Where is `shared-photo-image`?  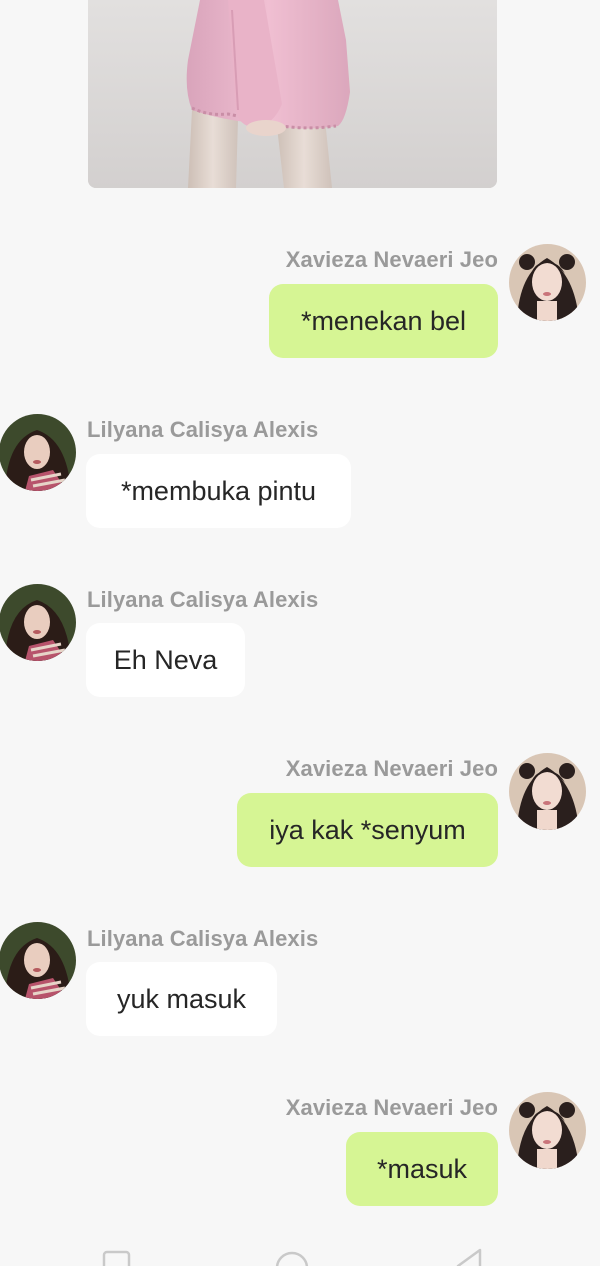 shared-photo-image is located at coordinates (292, 94).